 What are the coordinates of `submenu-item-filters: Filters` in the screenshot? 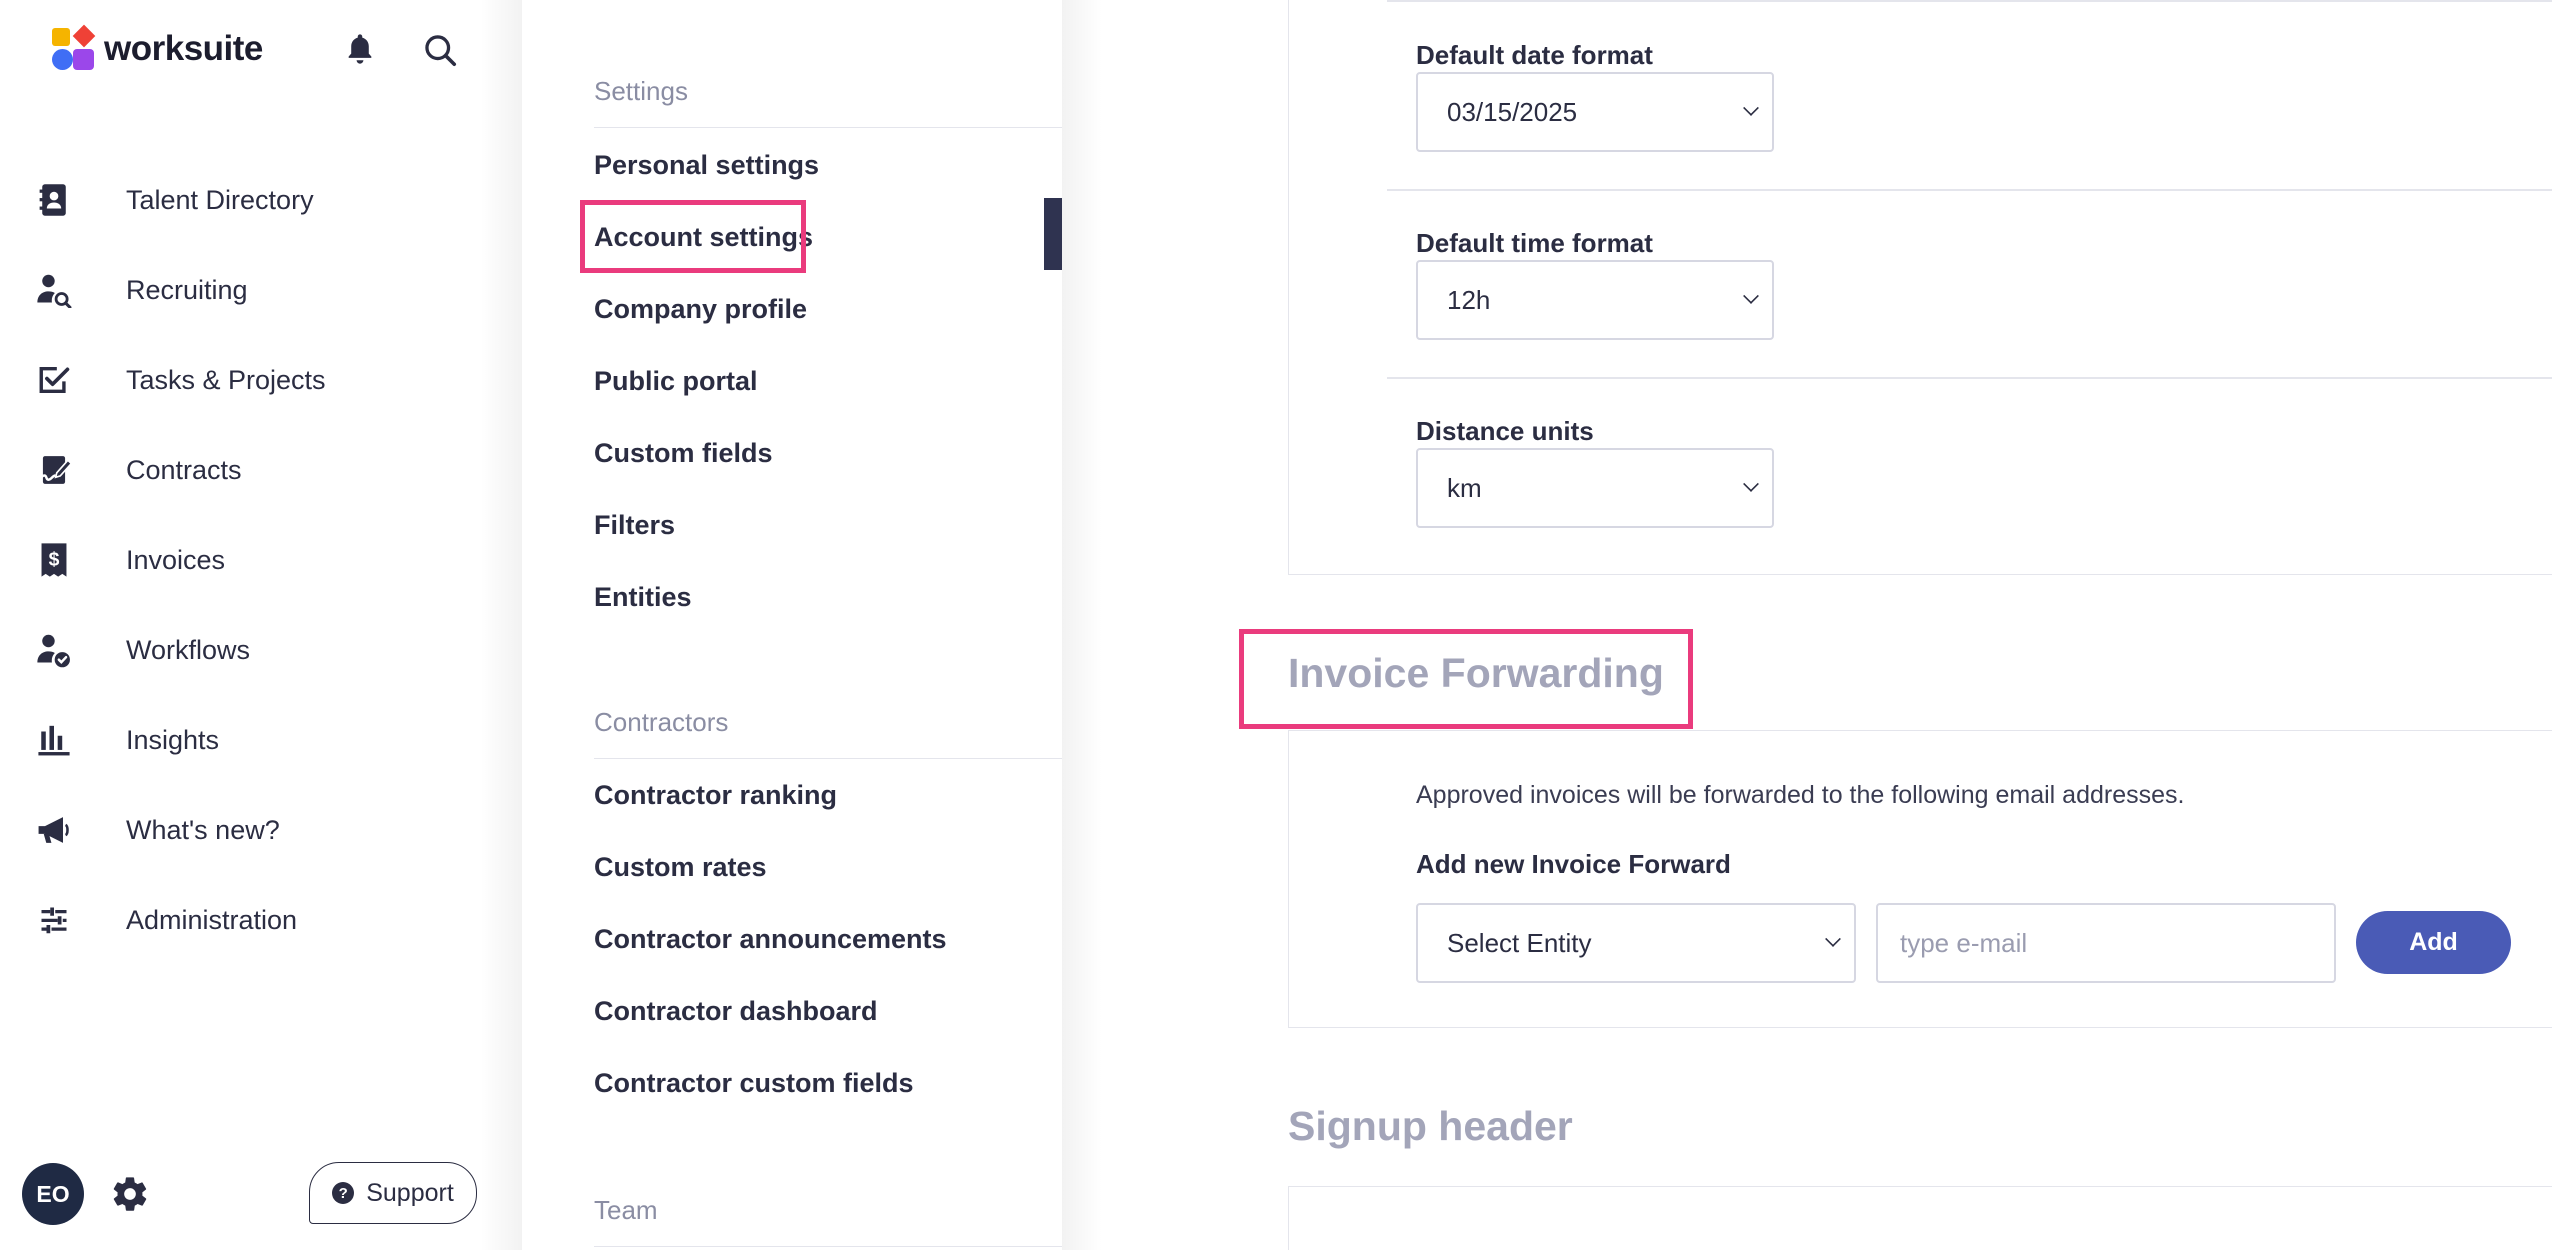 It's located at (634, 525).